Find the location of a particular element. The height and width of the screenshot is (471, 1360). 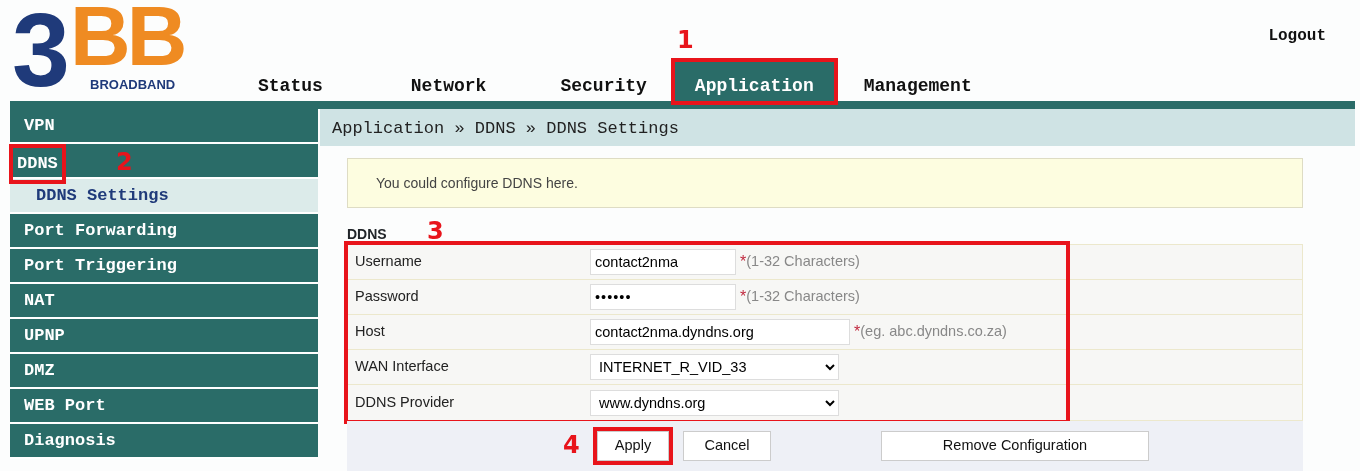

cancel-button: Cancel is located at coordinates (727, 446).